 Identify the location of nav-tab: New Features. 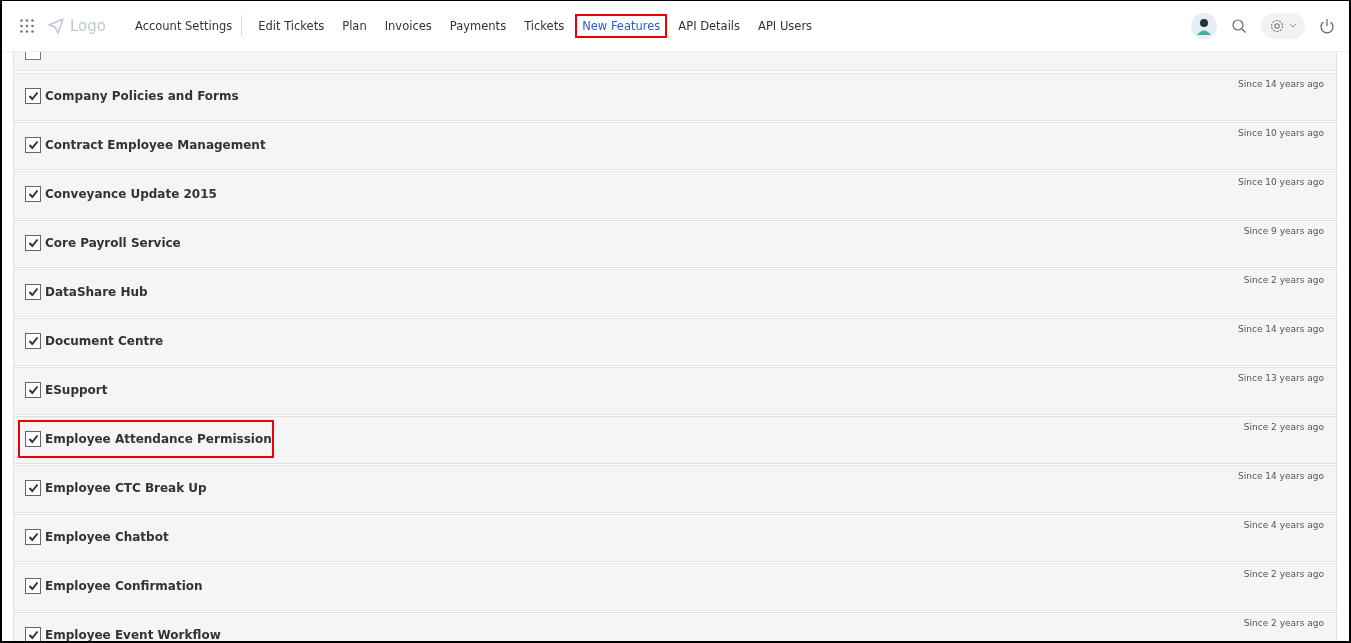
(621, 26).